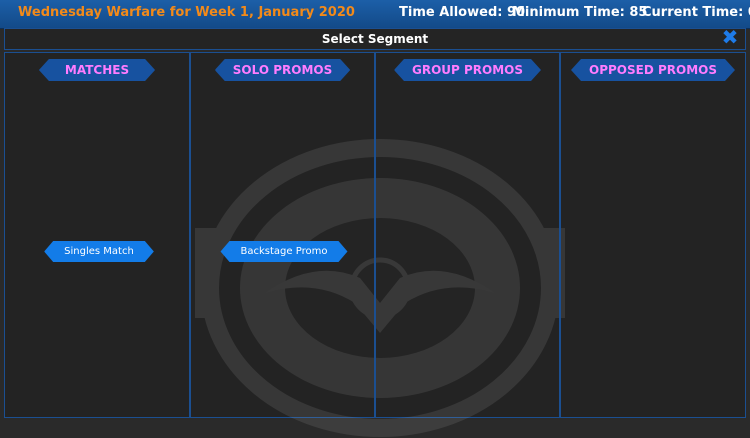 The height and width of the screenshot is (438, 750). Describe the element at coordinates (97, 70) in the screenshot. I see `column-header-matches: MATCHES` at that location.